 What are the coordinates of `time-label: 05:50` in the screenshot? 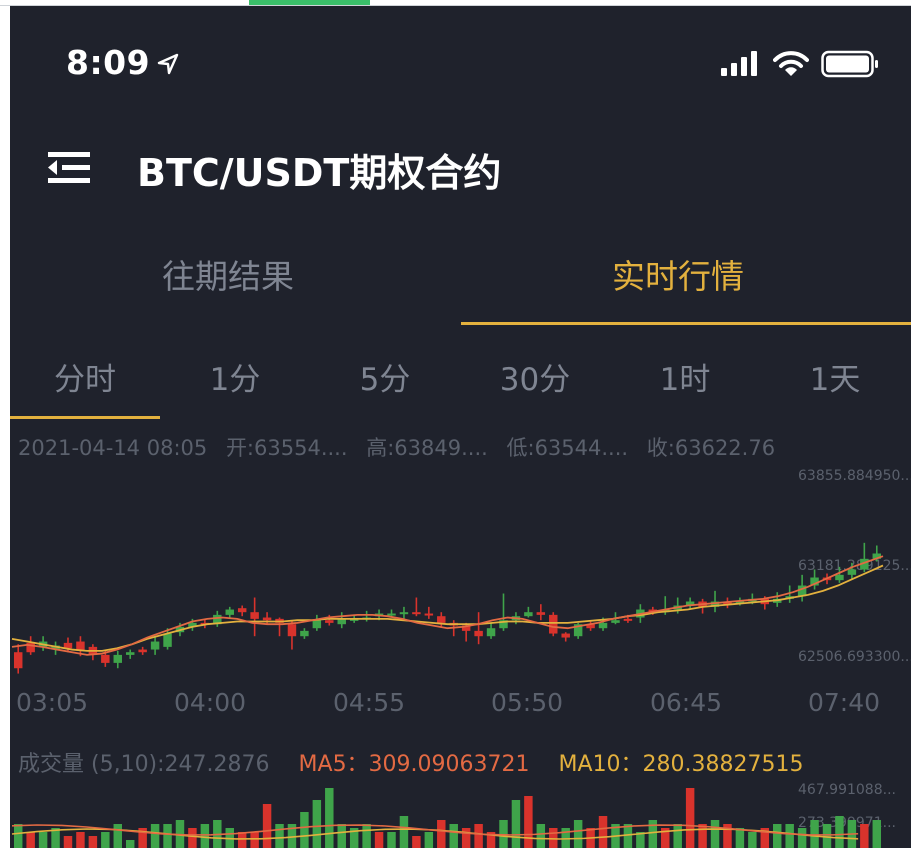 It's located at (527, 702).